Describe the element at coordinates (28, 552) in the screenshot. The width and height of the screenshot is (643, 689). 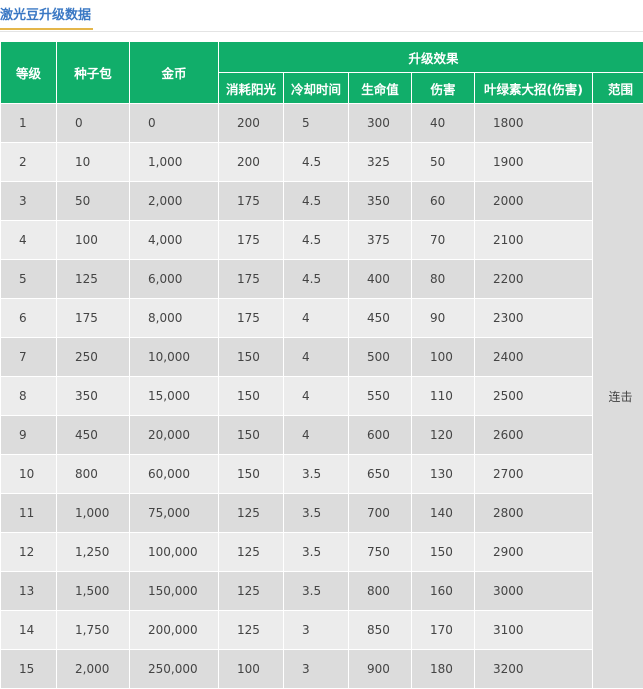
I see `level-cell: 12` at that location.